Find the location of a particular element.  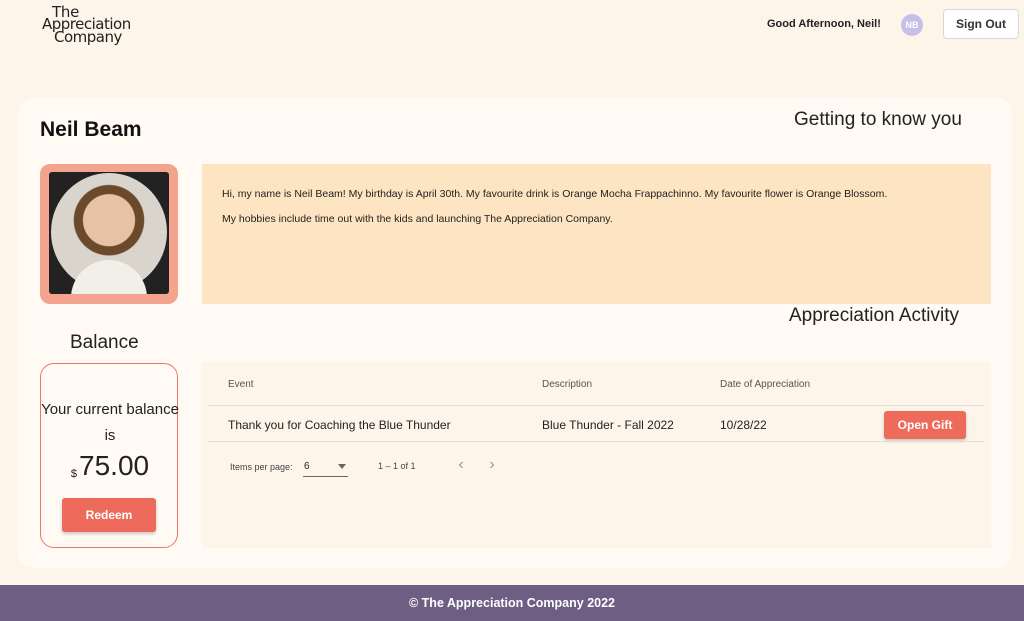

user-avatar: NB is located at coordinates (912, 25).